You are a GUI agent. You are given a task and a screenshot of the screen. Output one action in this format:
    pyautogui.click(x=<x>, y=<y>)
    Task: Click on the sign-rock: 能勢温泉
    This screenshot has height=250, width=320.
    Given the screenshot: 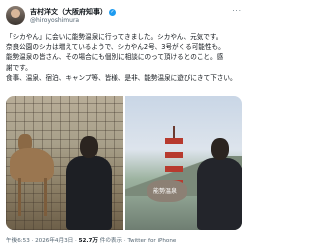 What is the action you would take?
    pyautogui.click(x=167, y=191)
    